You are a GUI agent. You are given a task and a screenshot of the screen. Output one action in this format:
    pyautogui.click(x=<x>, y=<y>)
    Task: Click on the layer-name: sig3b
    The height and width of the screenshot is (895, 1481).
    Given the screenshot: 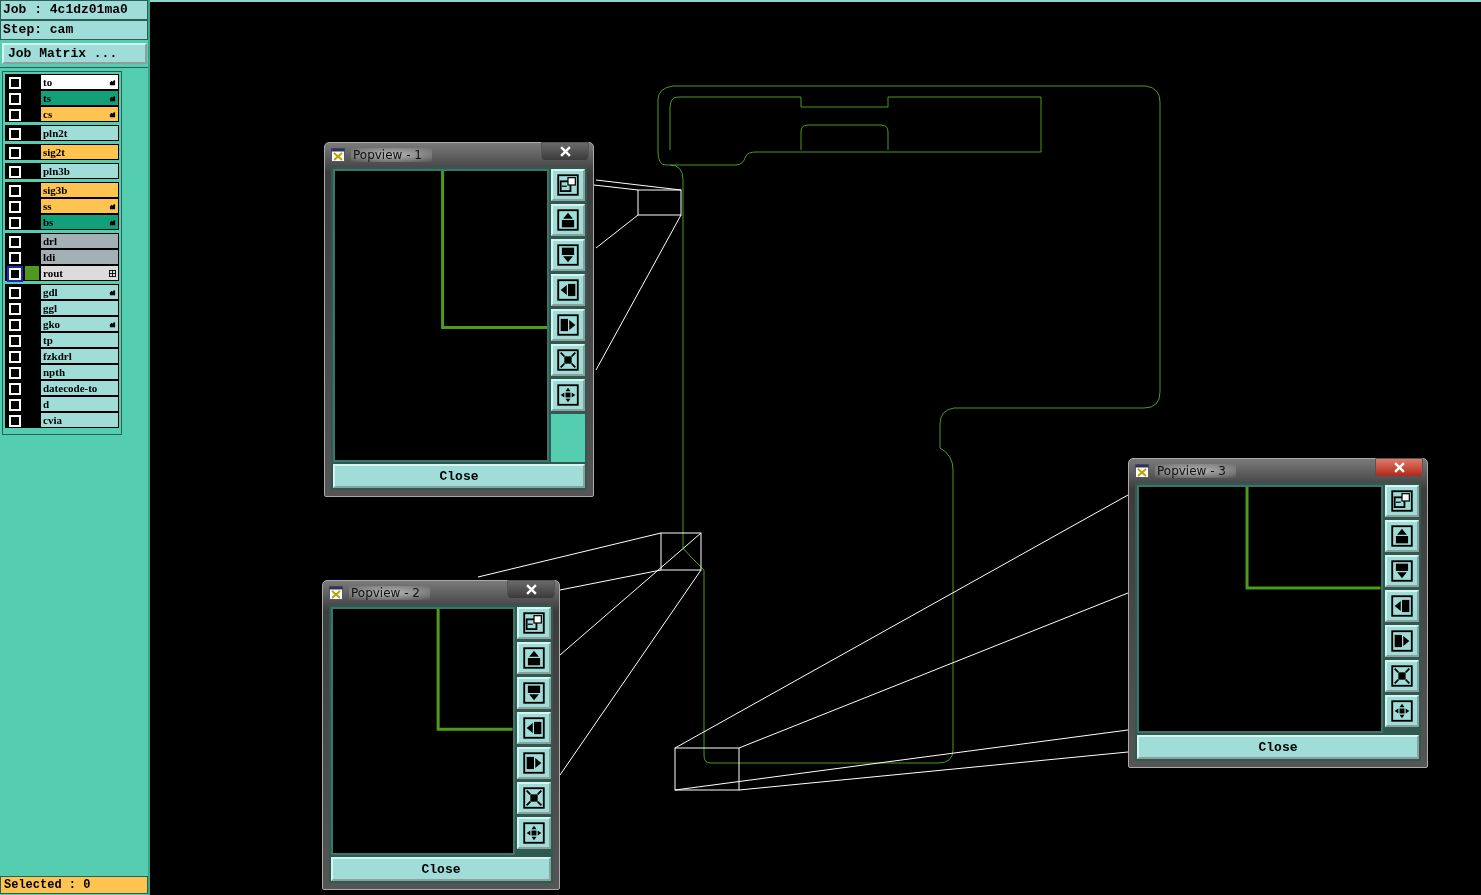 What is the action you would take?
    pyautogui.click(x=79, y=190)
    